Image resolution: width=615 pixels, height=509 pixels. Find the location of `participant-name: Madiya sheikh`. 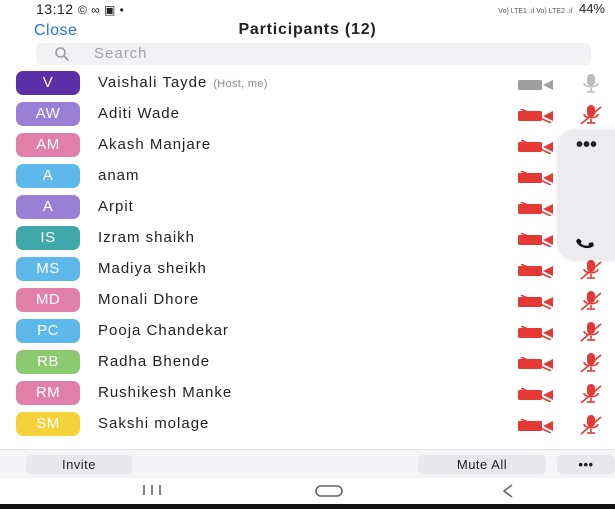

participant-name: Madiya sheikh is located at coordinates (152, 268).